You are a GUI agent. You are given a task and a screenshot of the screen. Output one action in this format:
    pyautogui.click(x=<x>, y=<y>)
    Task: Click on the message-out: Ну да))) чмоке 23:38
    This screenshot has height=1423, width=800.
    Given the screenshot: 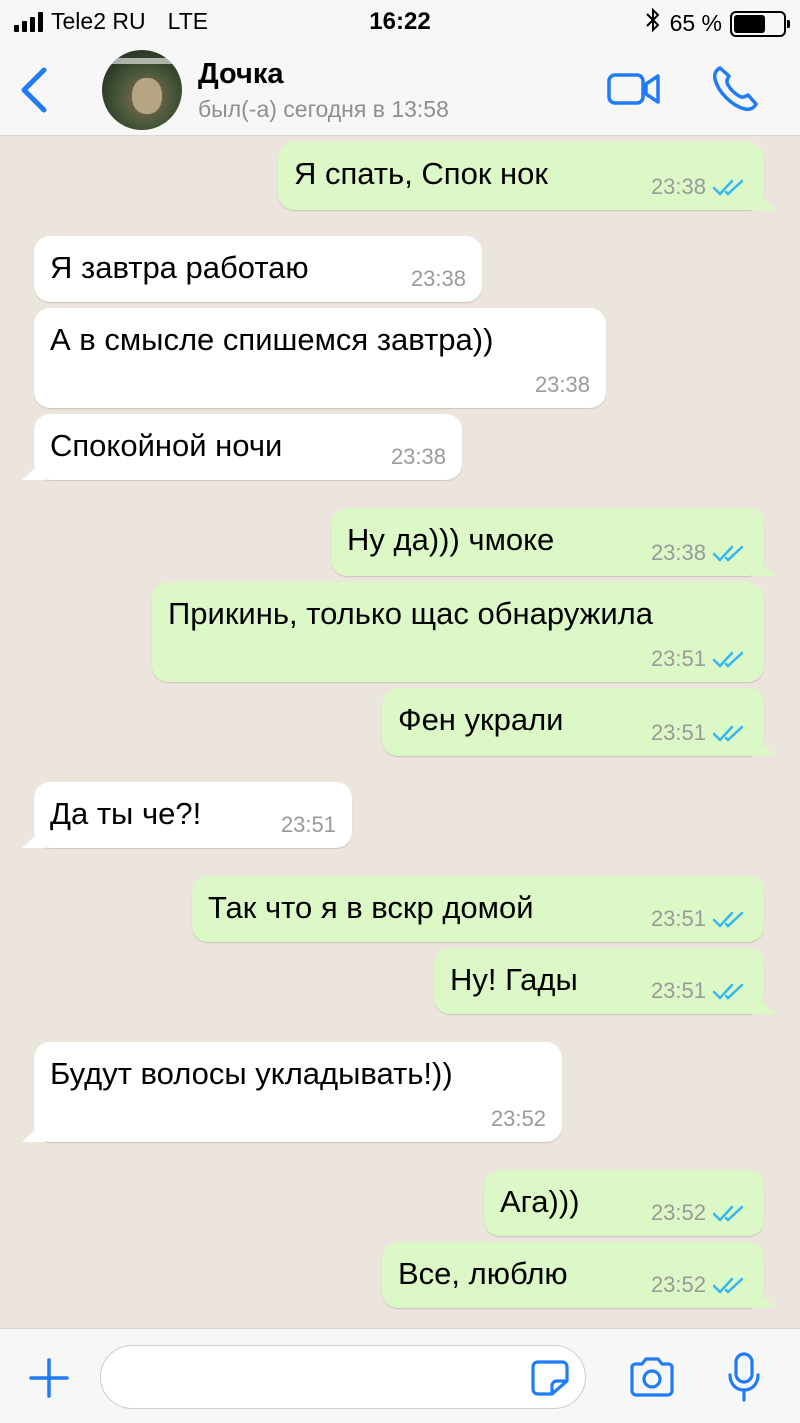 What is the action you would take?
    pyautogui.click(x=547, y=542)
    